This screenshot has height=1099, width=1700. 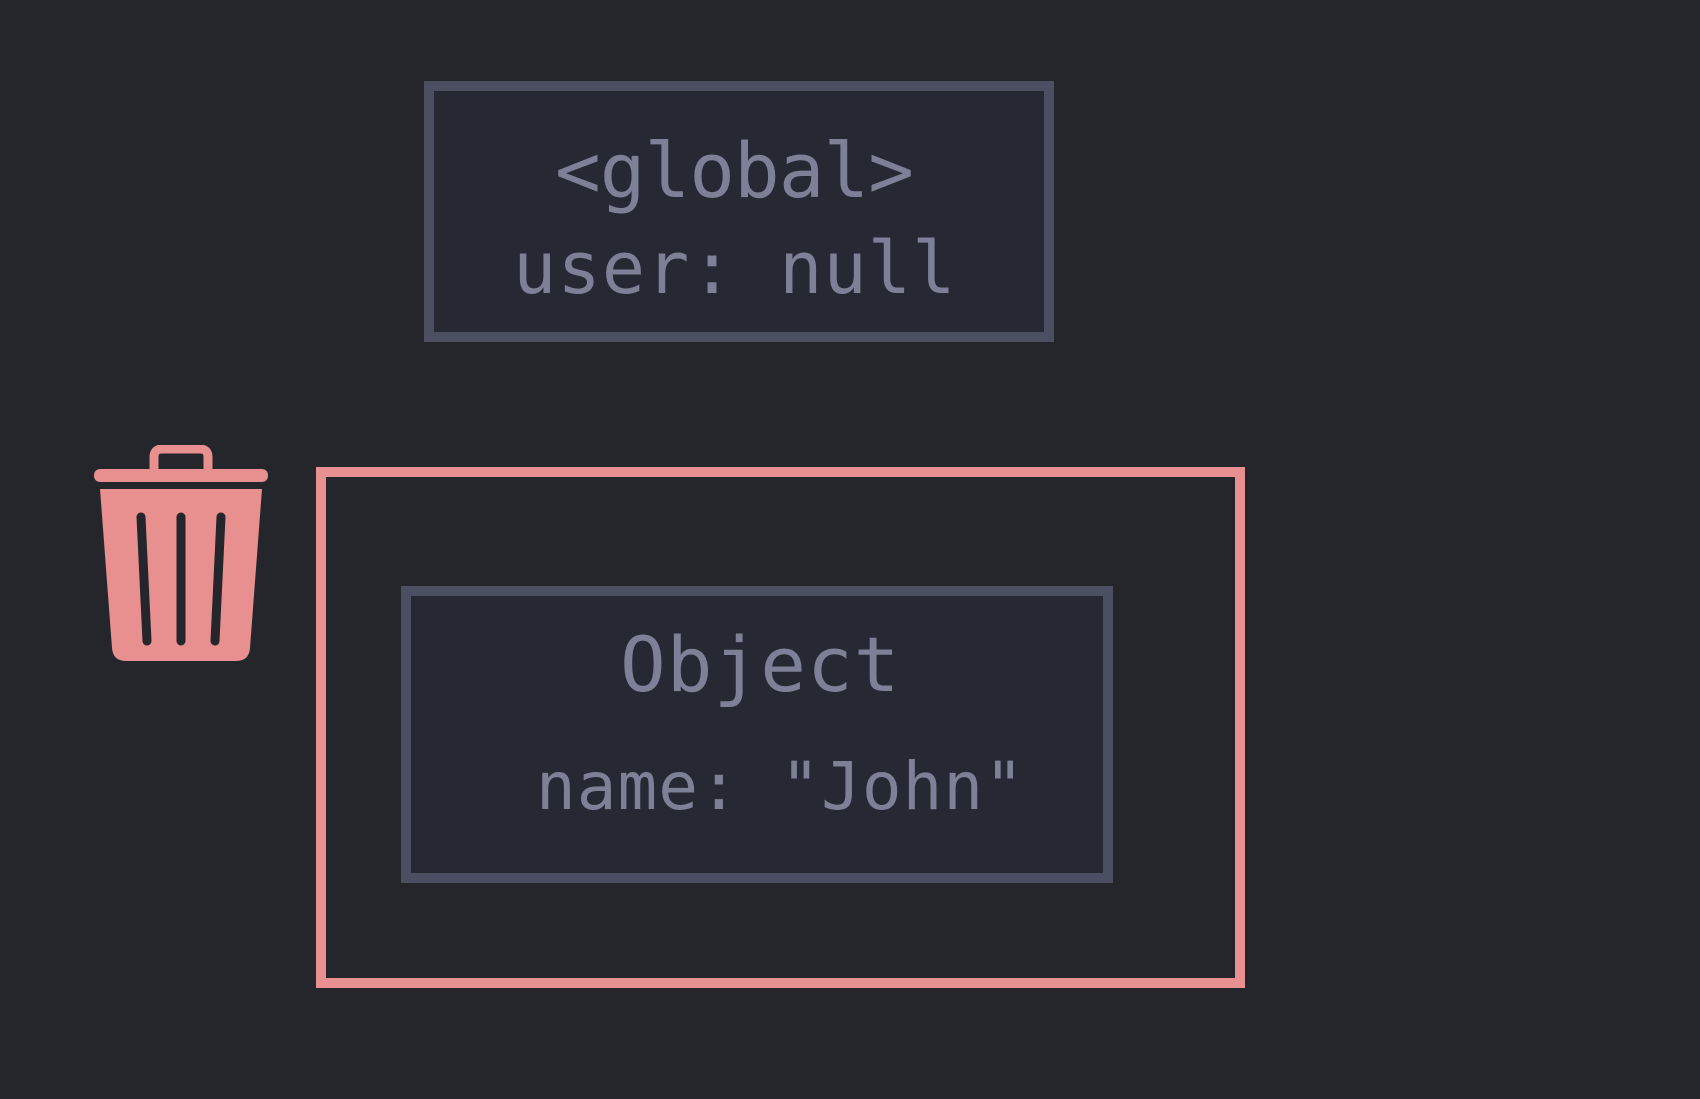 What do you see at coordinates (760, 664) in the screenshot?
I see `object-node-title: Object` at bounding box center [760, 664].